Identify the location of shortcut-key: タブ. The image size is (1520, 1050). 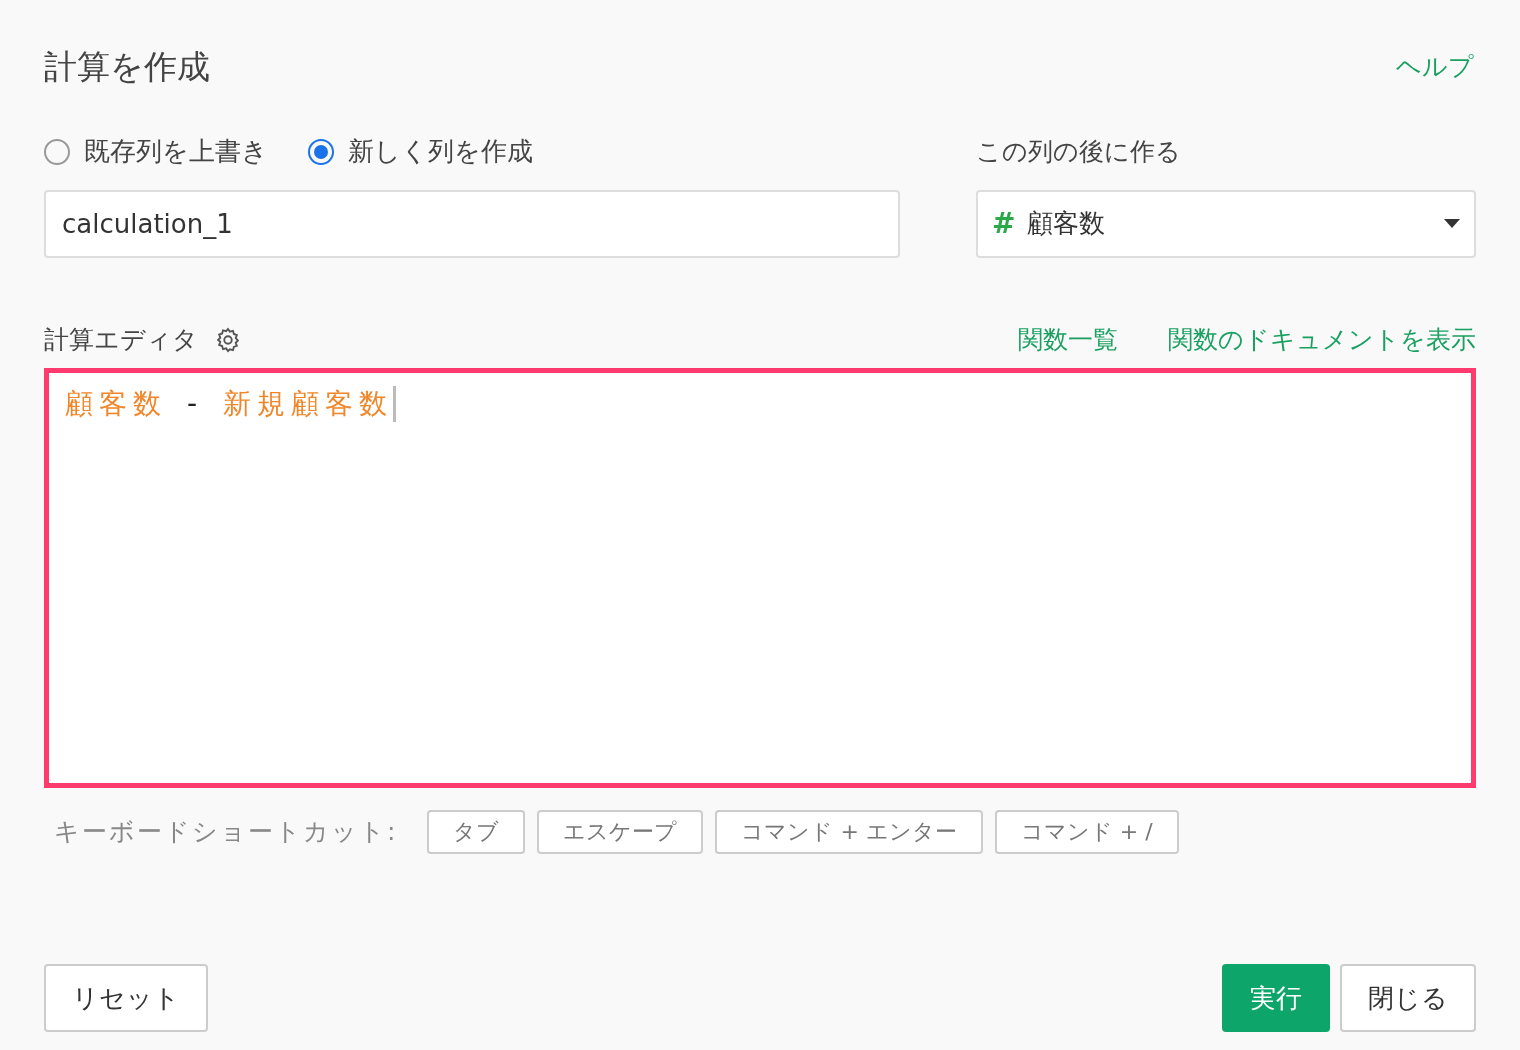
(476, 831).